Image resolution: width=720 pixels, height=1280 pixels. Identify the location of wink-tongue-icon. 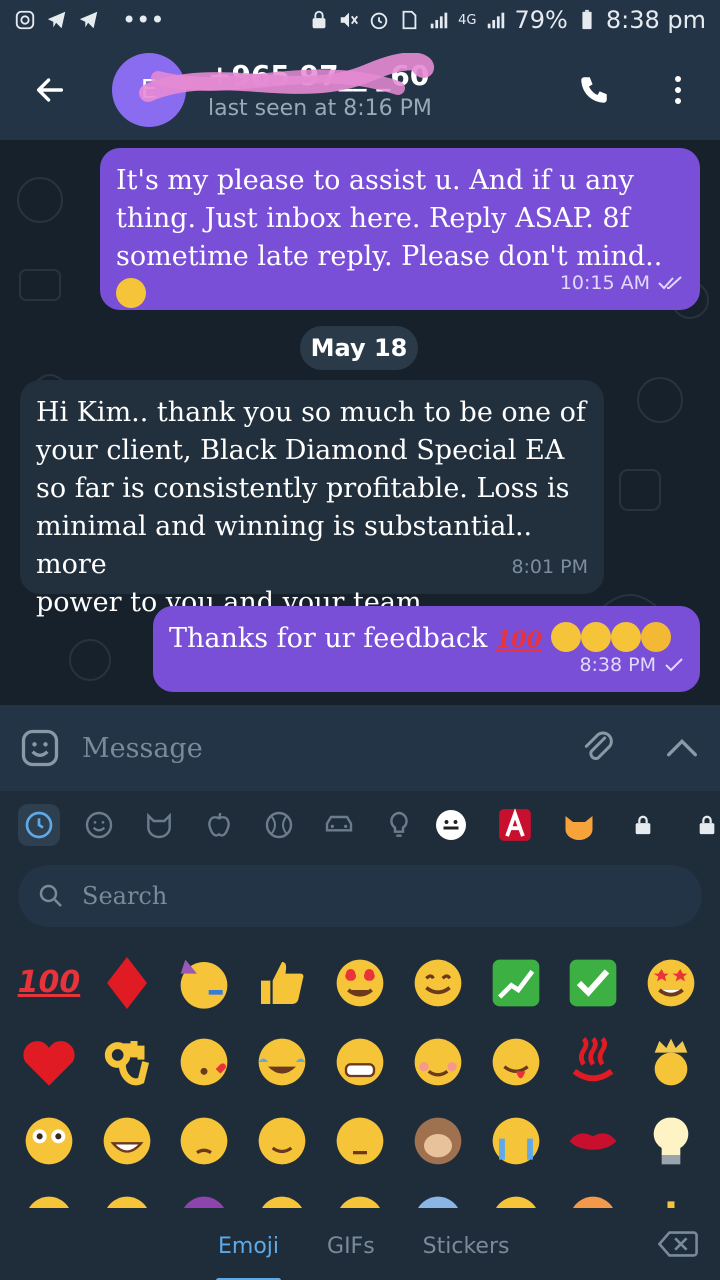
(516, 1061).